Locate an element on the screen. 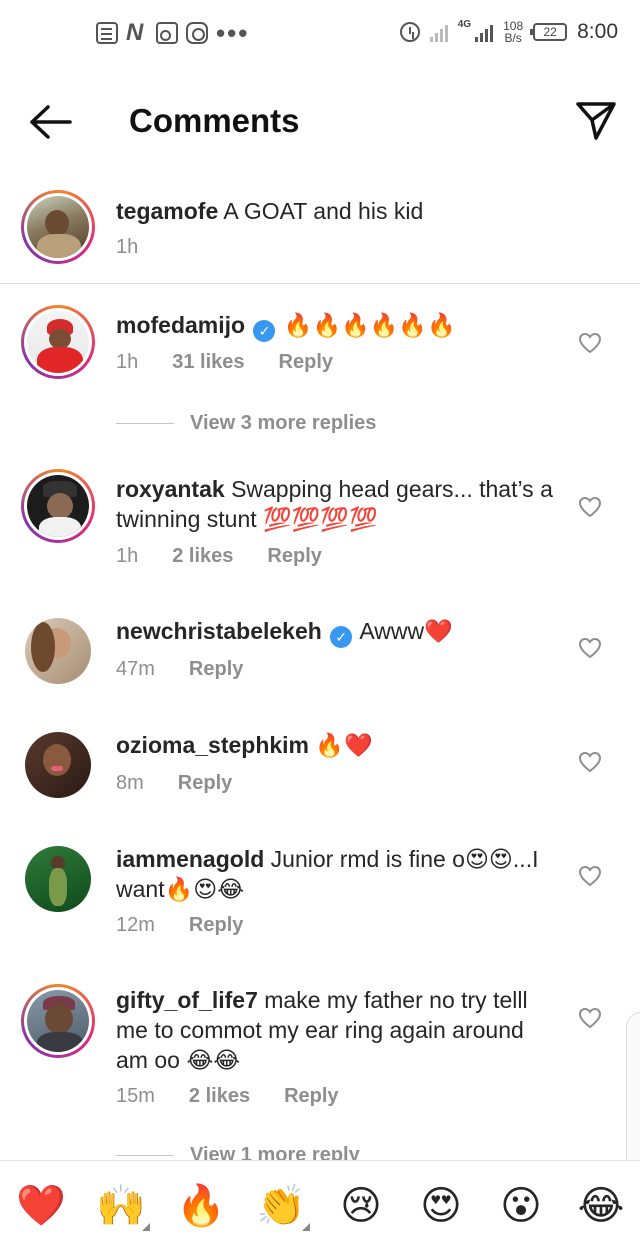  battery-icon: 22 is located at coordinates (549, 32).